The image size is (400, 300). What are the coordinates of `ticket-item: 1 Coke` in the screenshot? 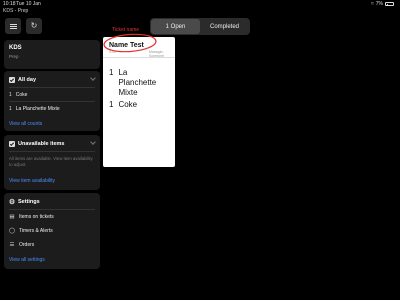 It's located at (133, 105).